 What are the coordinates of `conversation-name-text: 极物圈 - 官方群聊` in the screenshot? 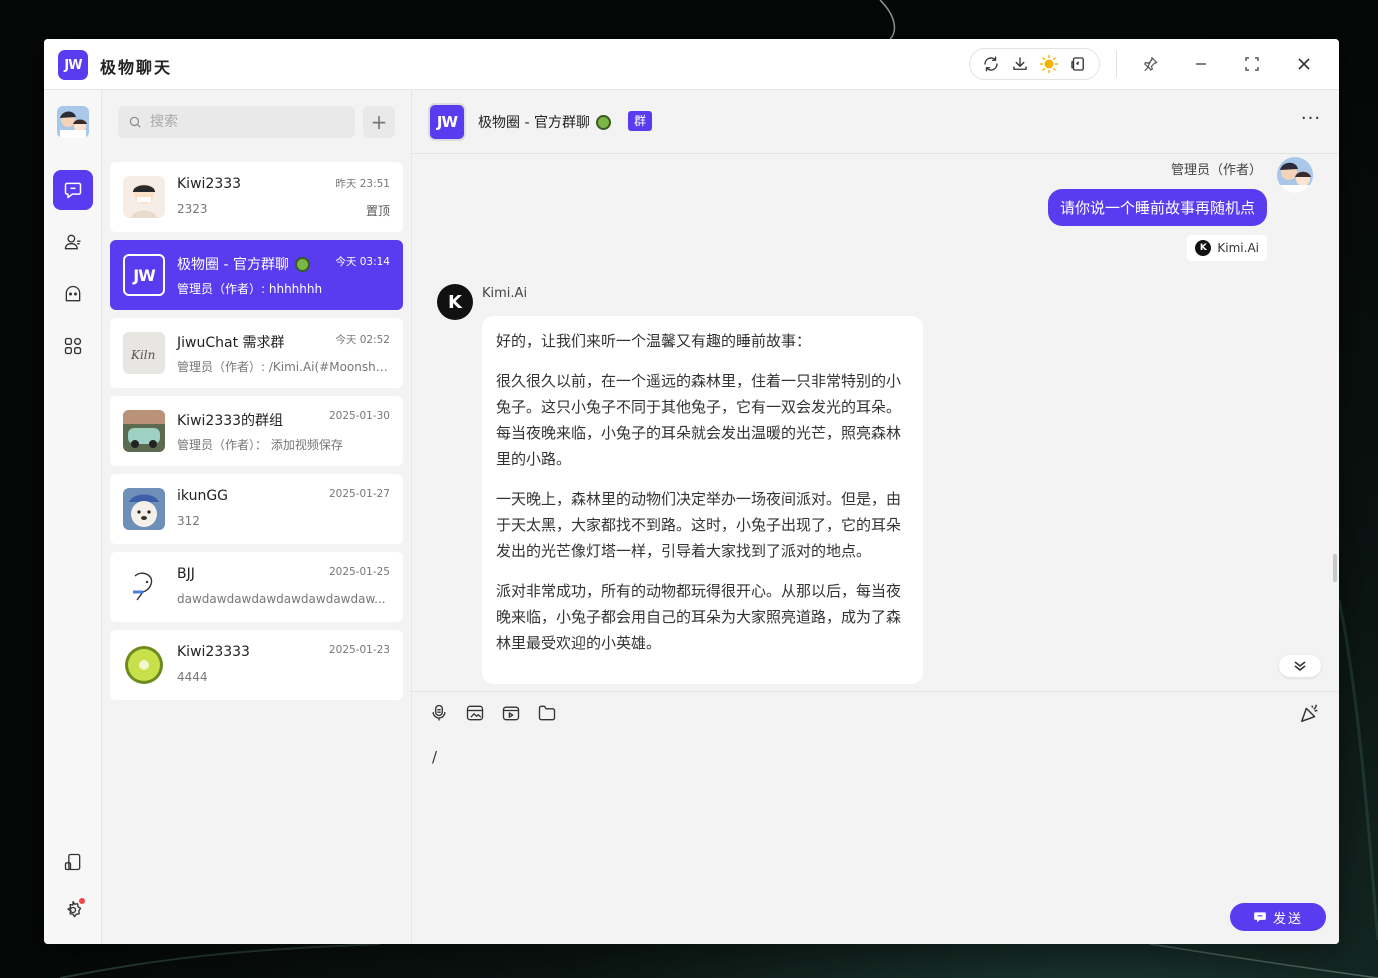 It's located at (233, 265).